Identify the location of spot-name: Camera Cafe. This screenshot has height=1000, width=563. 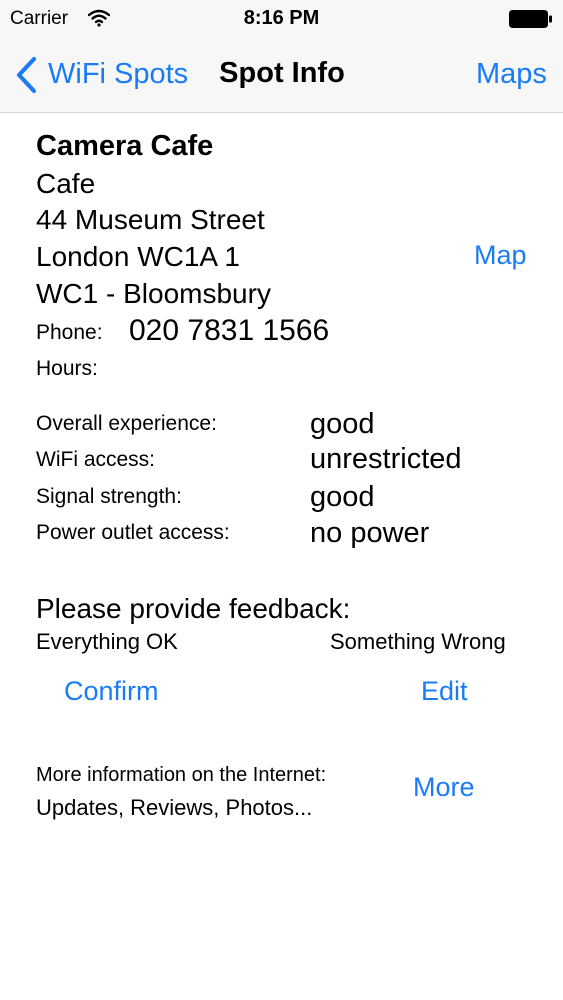
(125, 146).